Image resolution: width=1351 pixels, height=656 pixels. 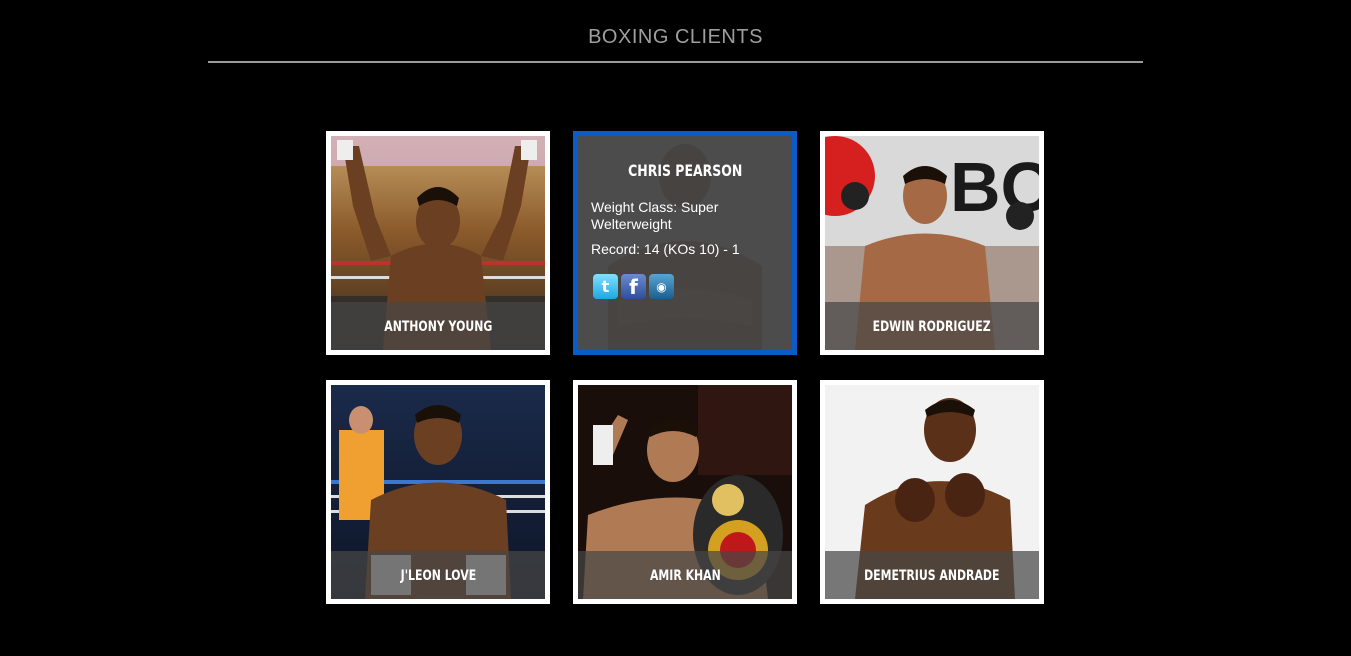 What do you see at coordinates (685, 575) in the screenshot?
I see `client-name: AMIR KHAN` at bounding box center [685, 575].